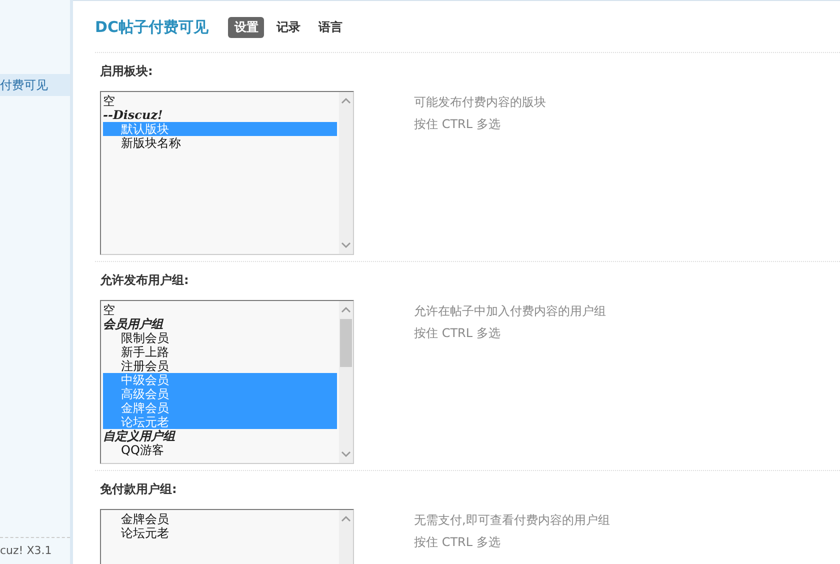  Describe the element at coordinates (220, 450) in the screenshot. I see `list-option: QQ游客` at that location.